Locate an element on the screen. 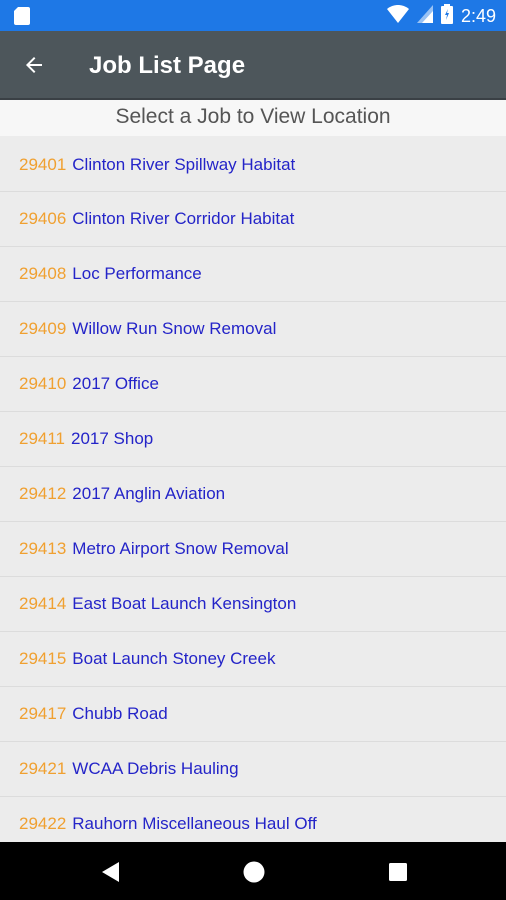 The width and height of the screenshot is (506, 900). job-name: 2017 Office is located at coordinates (115, 383).